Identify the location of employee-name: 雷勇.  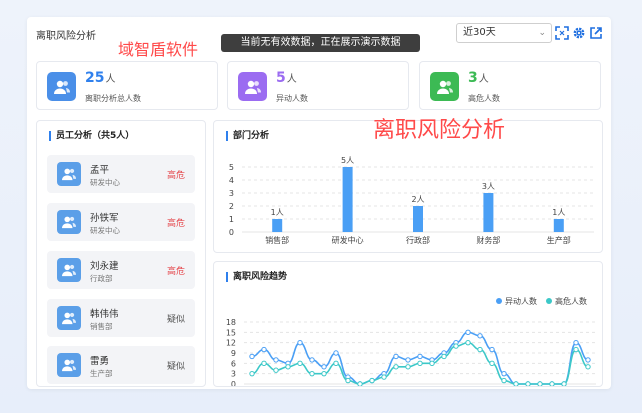
(100, 361).